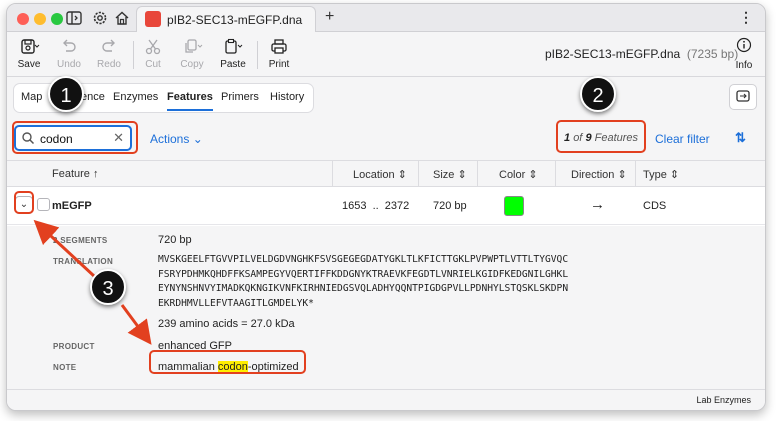  Describe the element at coordinates (190, 101) in the screenshot. I see `tab-features: Features` at that location.